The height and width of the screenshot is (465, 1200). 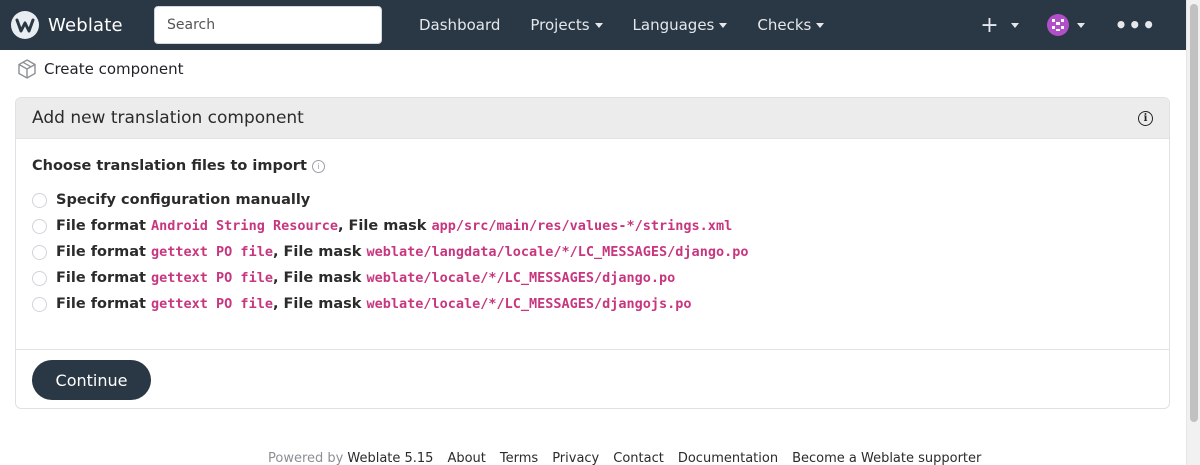 I want to click on option-manual: Specify configuration manually, so click(x=592, y=200).